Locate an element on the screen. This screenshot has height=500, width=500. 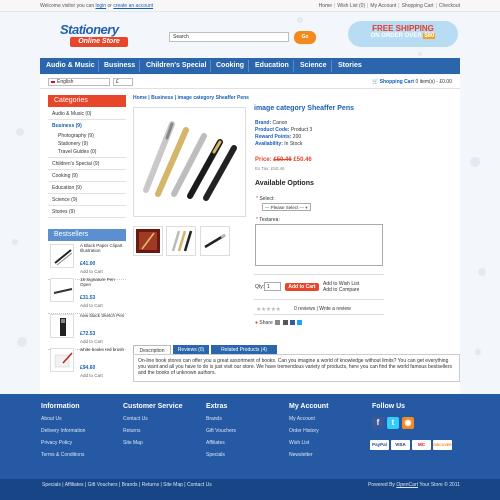
mastercard-icon: MC is located at coordinates (421, 445).